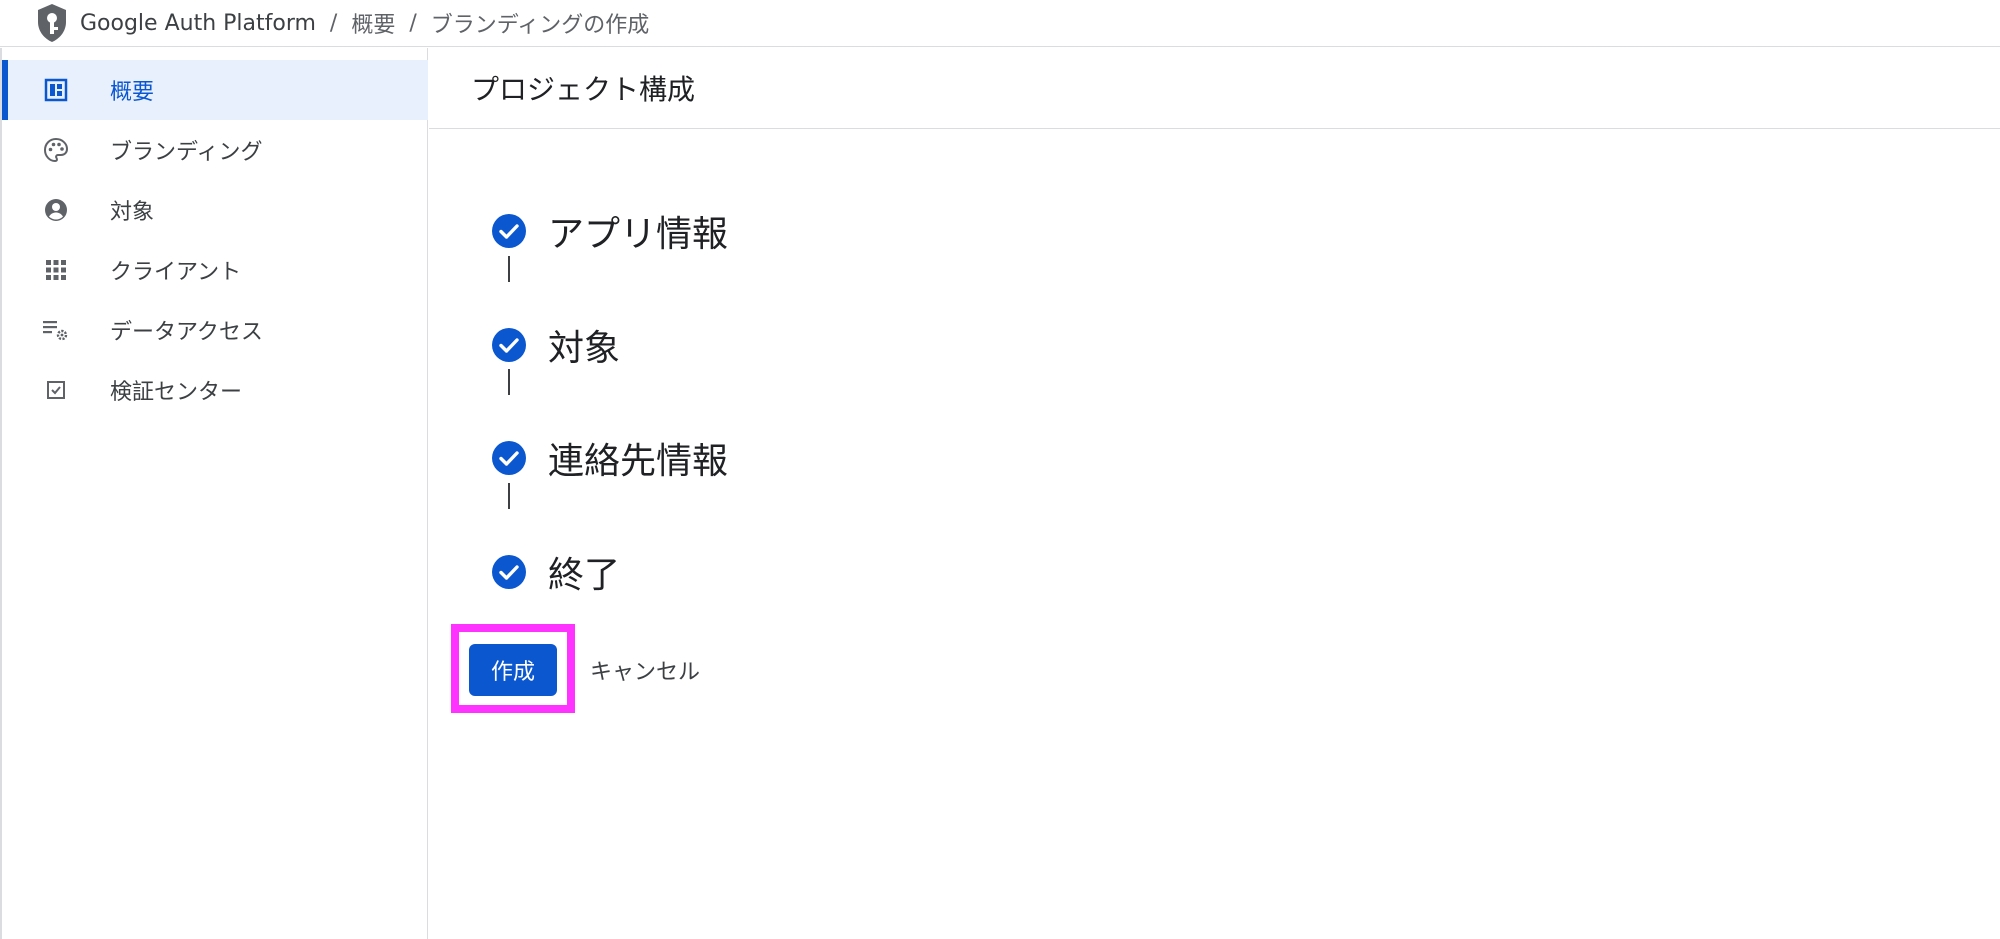  Describe the element at coordinates (638, 461) in the screenshot. I see `step-label: 連絡先情報` at that location.